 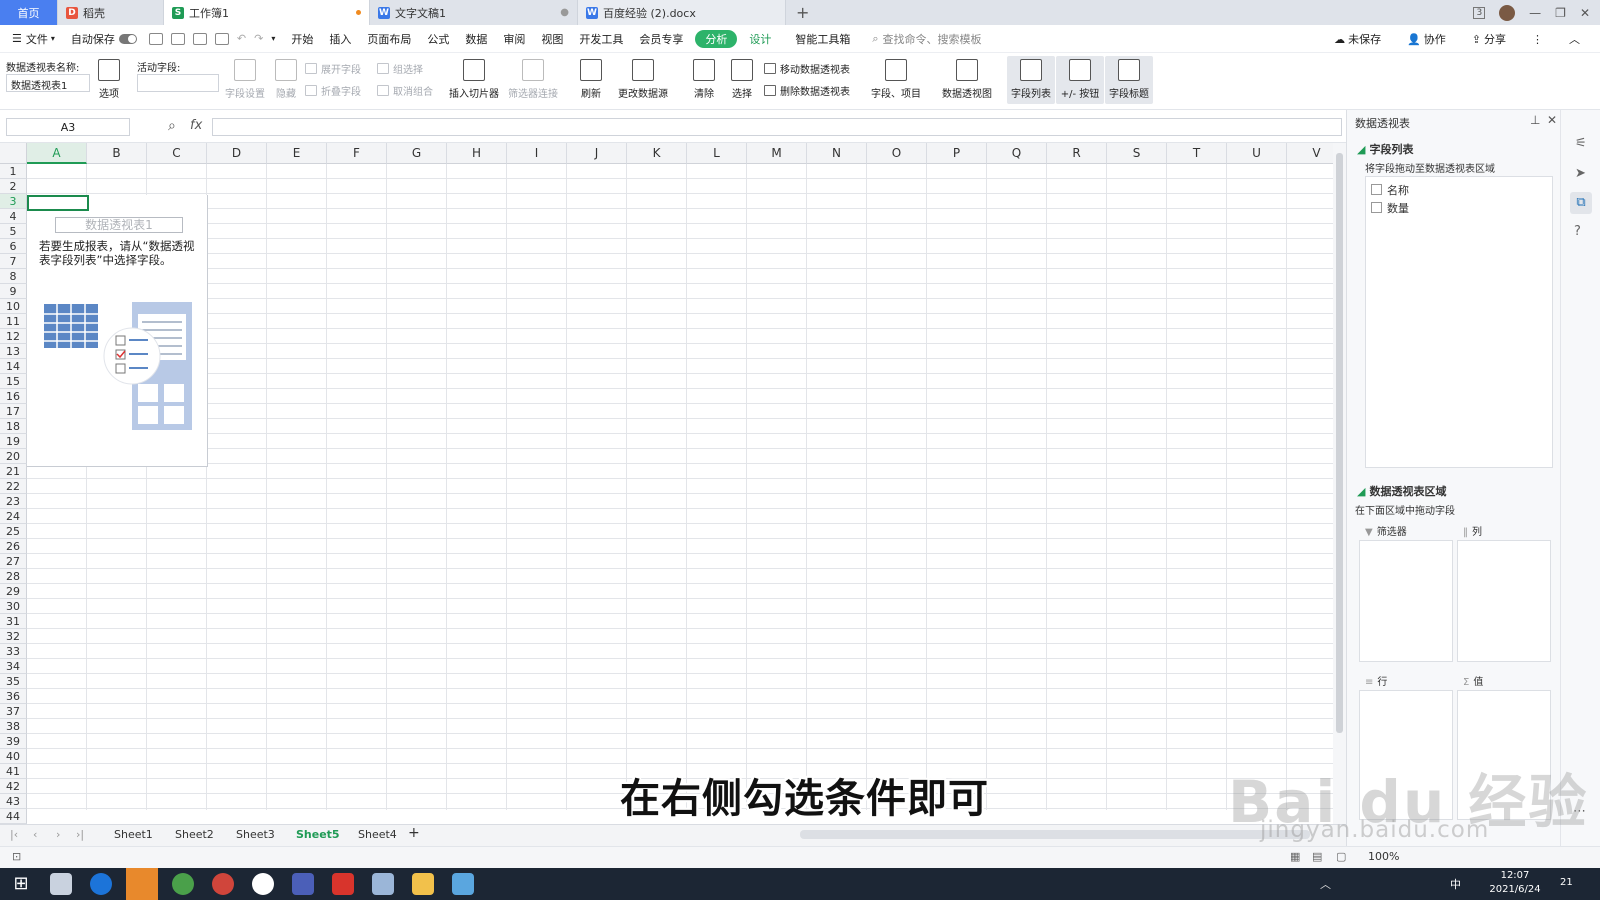 What do you see at coordinates (13, 381) in the screenshot?
I see `row-header: 15` at bounding box center [13, 381].